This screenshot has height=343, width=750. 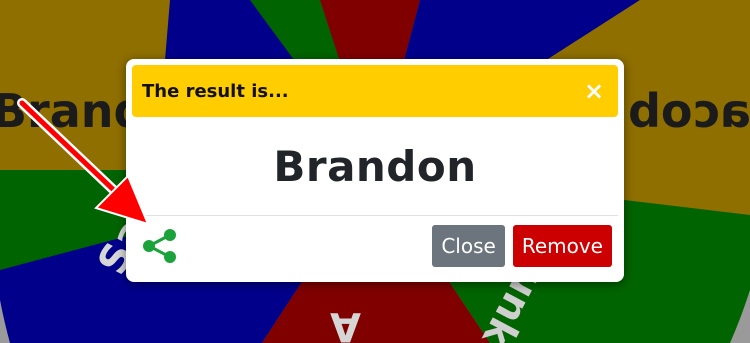 What do you see at coordinates (375, 91) in the screenshot?
I see `dialog-header: The result is... ×` at bounding box center [375, 91].